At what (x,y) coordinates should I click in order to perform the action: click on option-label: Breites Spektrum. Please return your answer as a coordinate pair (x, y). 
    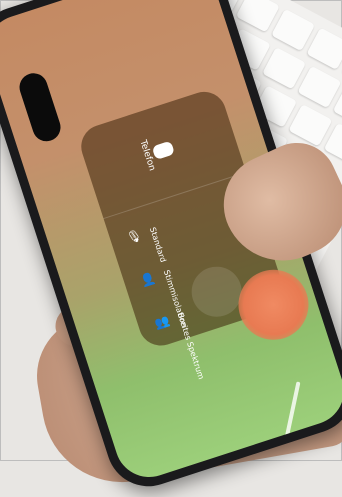
    Looking at the image, I should click on (190, 346).